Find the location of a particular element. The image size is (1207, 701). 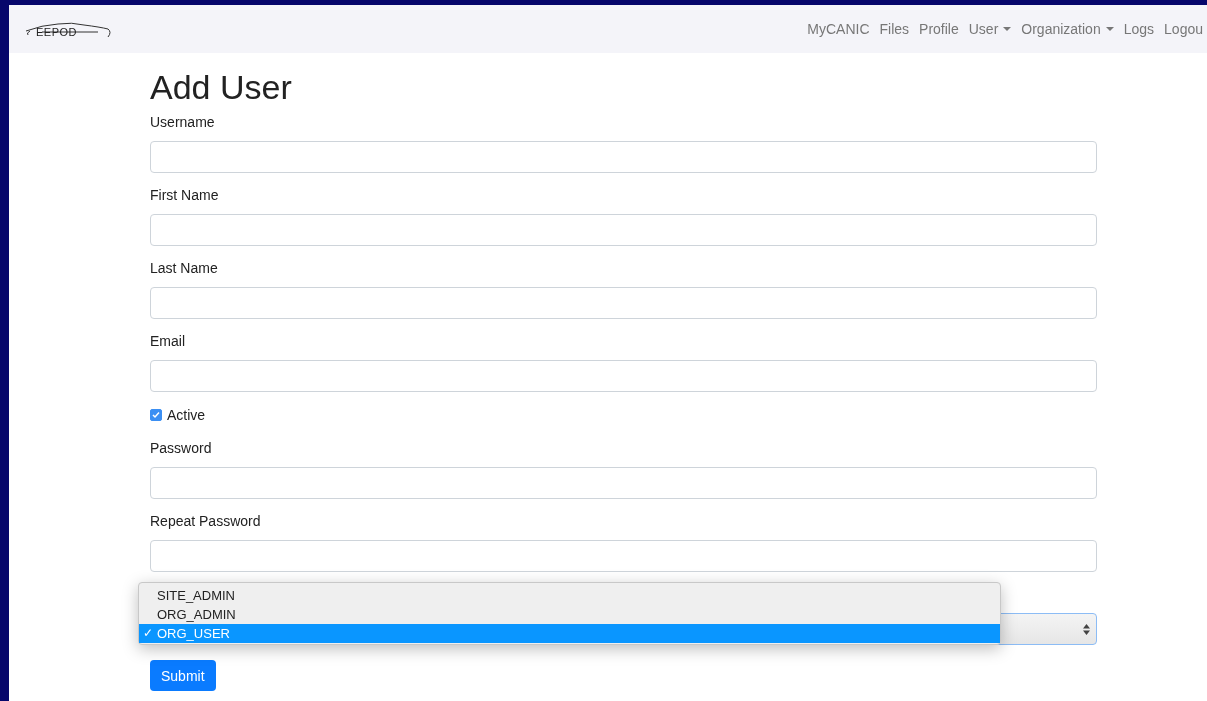

nav-link: Profile is located at coordinates (939, 29).